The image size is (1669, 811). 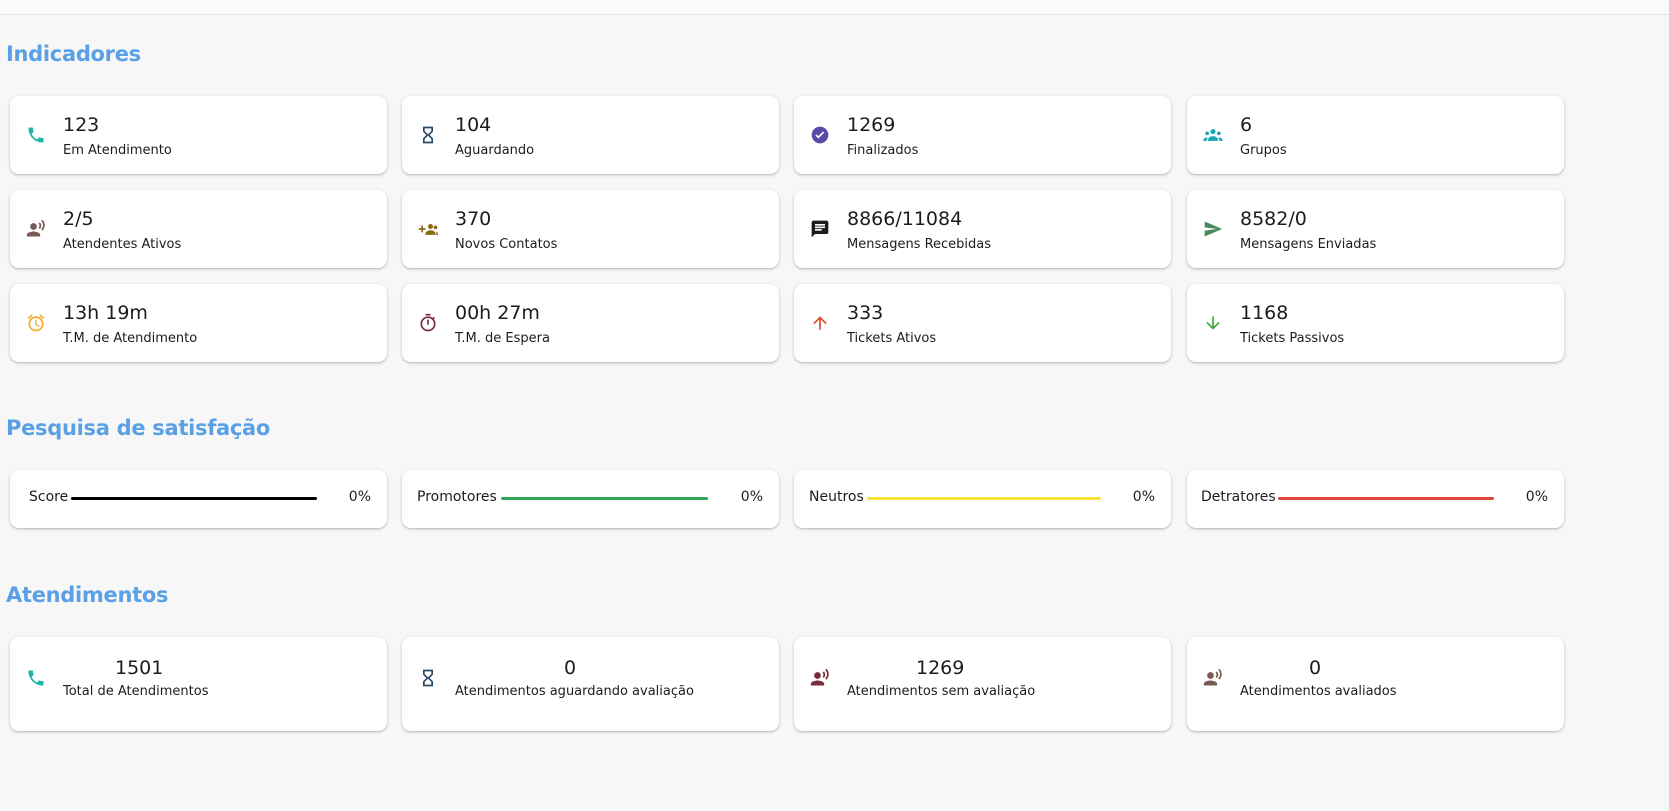 I want to click on kpi-card-tickets-passivos: 1168 Tickets Passivos, so click(x=1375, y=323).